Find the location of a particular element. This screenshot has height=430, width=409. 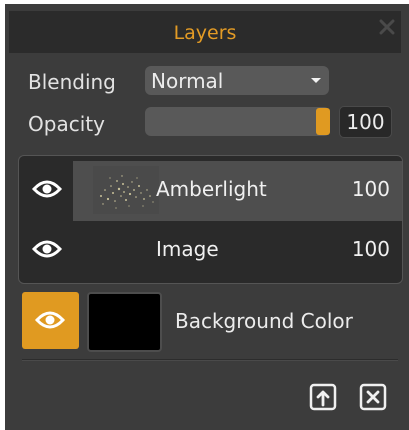

opacity-value-field: 100 is located at coordinates (365, 122).